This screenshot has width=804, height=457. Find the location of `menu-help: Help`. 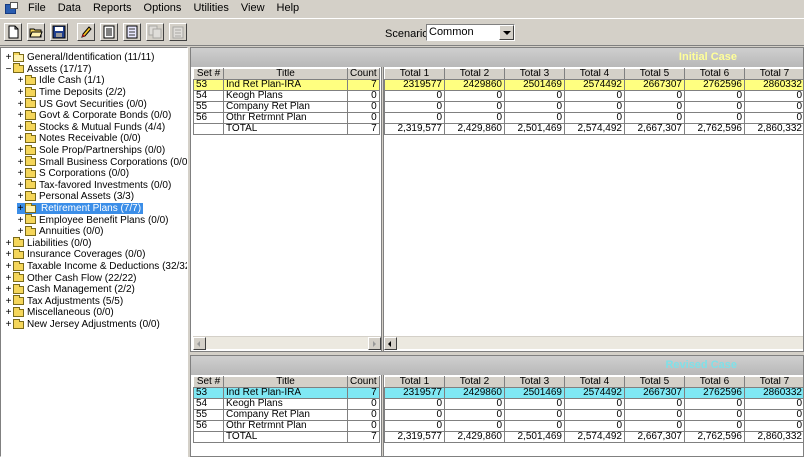

menu-help: Help is located at coordinates (288, 8).